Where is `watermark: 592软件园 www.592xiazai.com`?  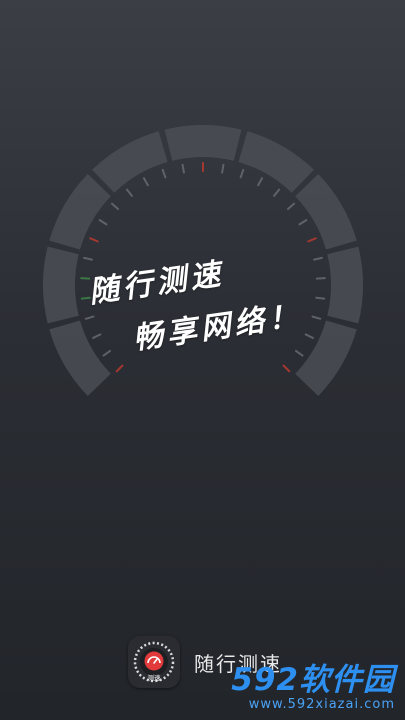
watermark: 592软件园 www.592xiazai.com is located at coordinates (313, 687).